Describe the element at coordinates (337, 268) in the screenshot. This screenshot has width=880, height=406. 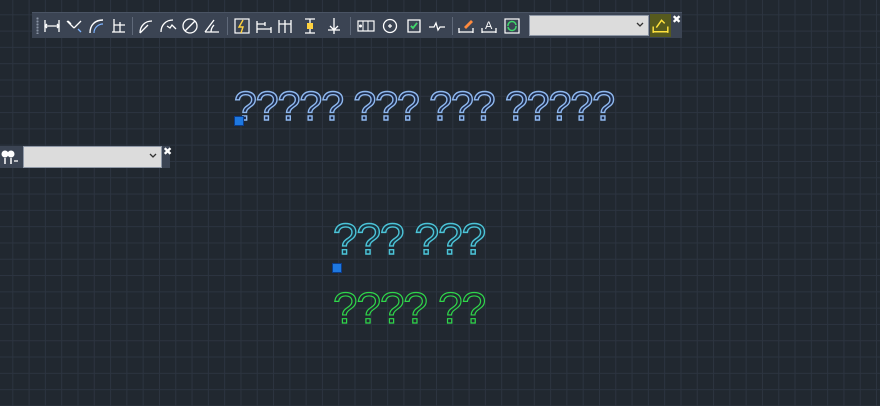
I see `text-grip-cyan` at that location.